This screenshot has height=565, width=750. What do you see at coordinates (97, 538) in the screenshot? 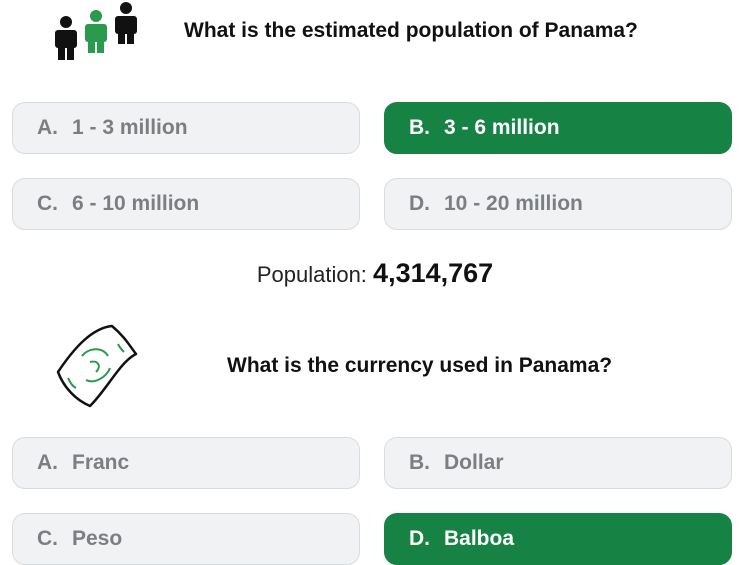
I see `option-text: Peso` at bounding box center [97, 538].